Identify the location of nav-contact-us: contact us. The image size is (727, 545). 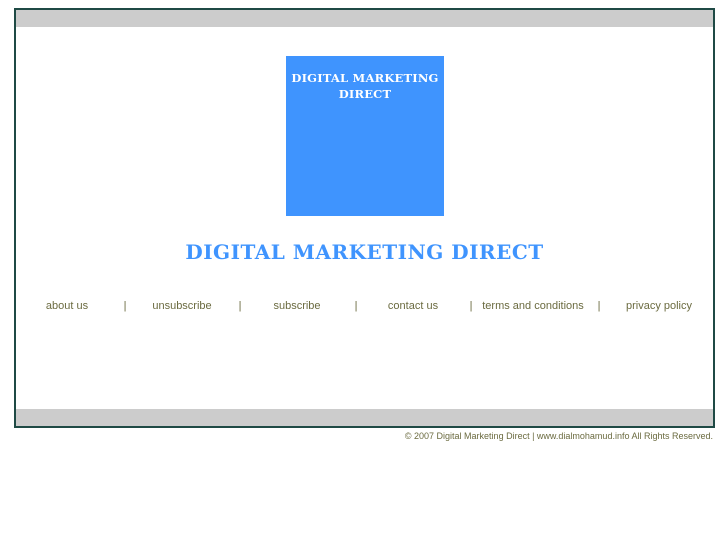
(413, 306).